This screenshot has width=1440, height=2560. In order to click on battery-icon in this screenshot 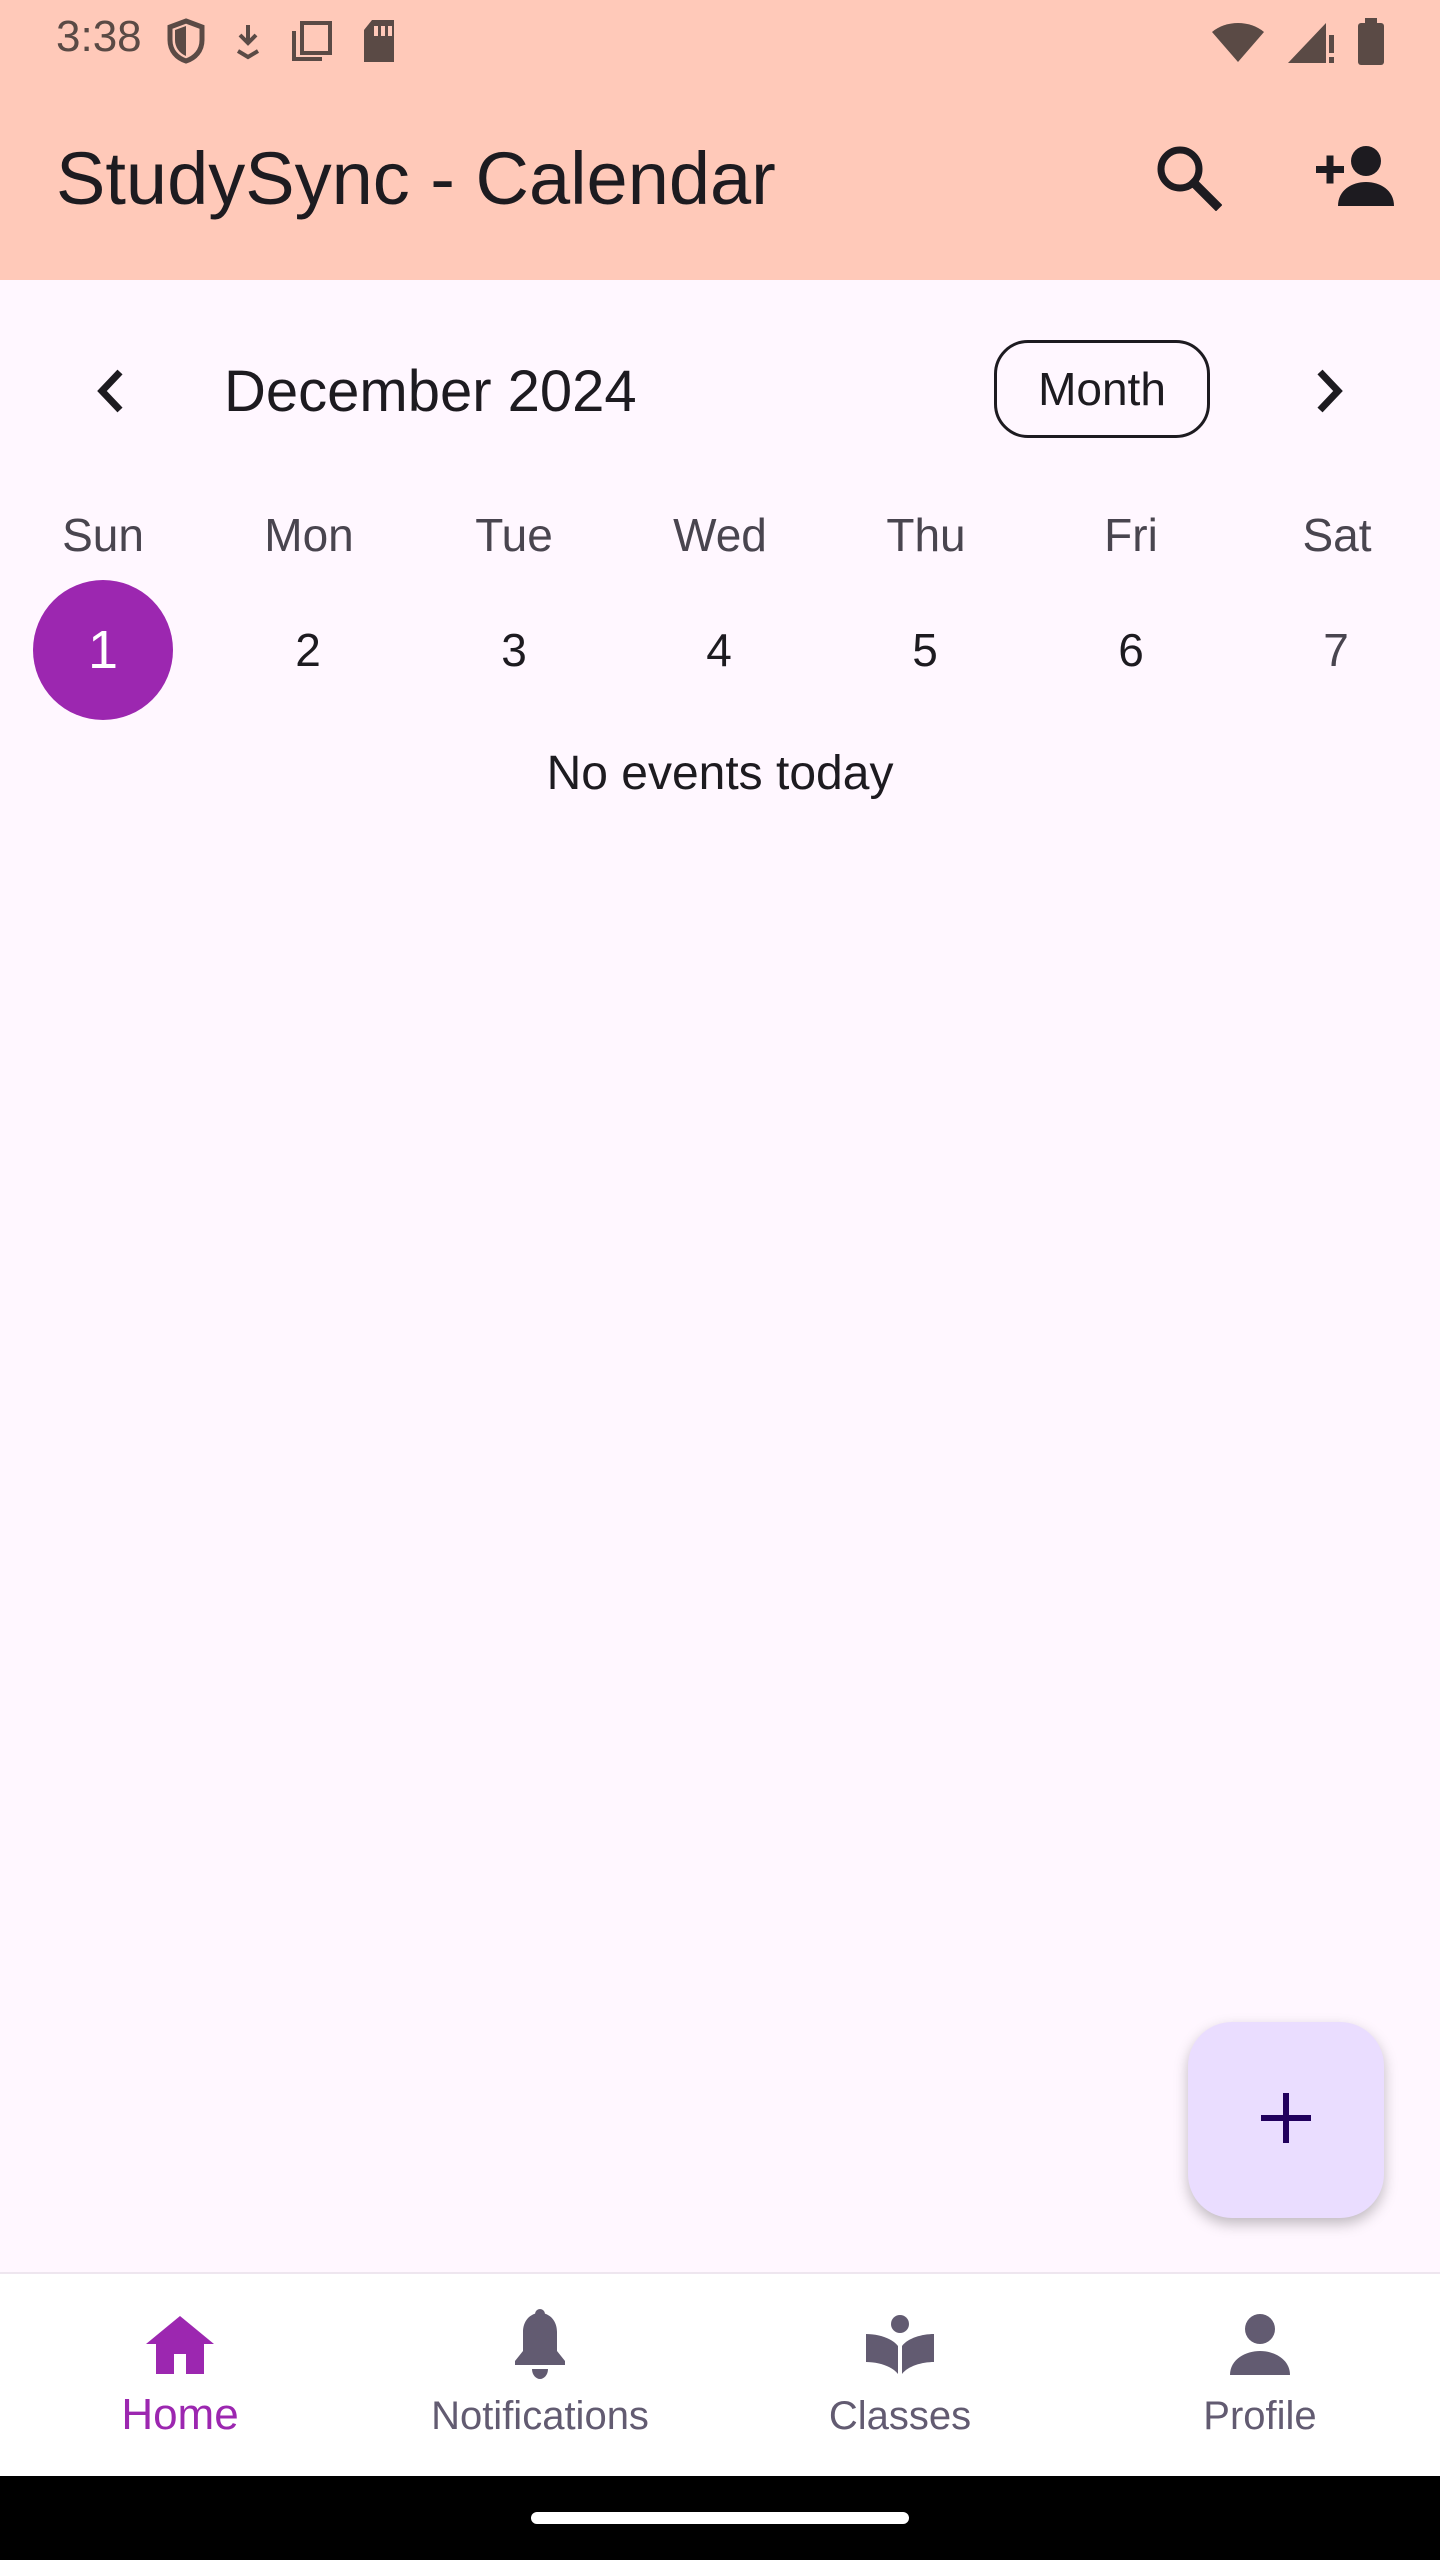, I will do `click(1371, 44)`.